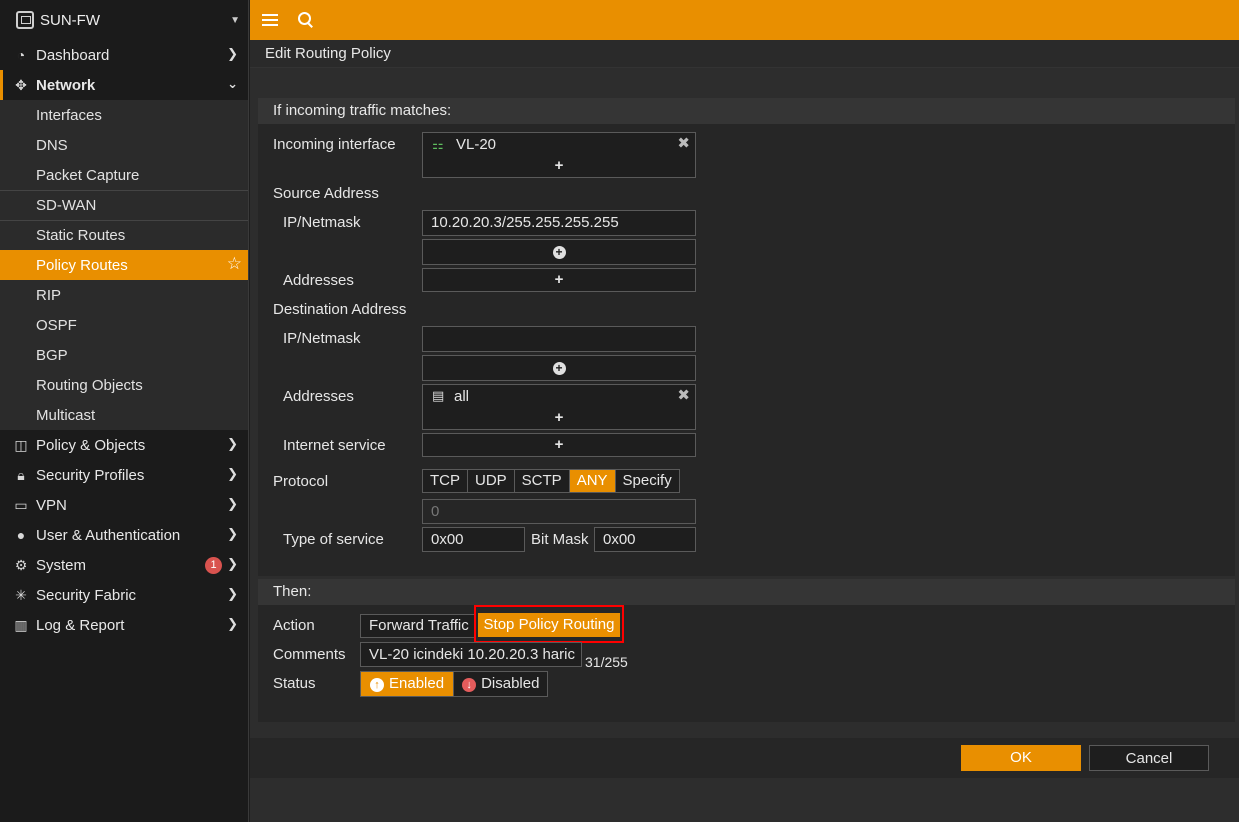 The height and width of the screenshot is (822, 1239). I want to click on device-selector: SUN-FW ▼, so click(124, 20).